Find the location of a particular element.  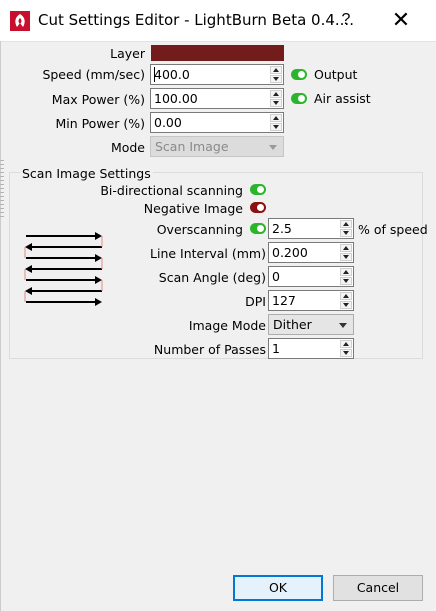

scan-angle-input: 0 is located at coordinates (311, 276).